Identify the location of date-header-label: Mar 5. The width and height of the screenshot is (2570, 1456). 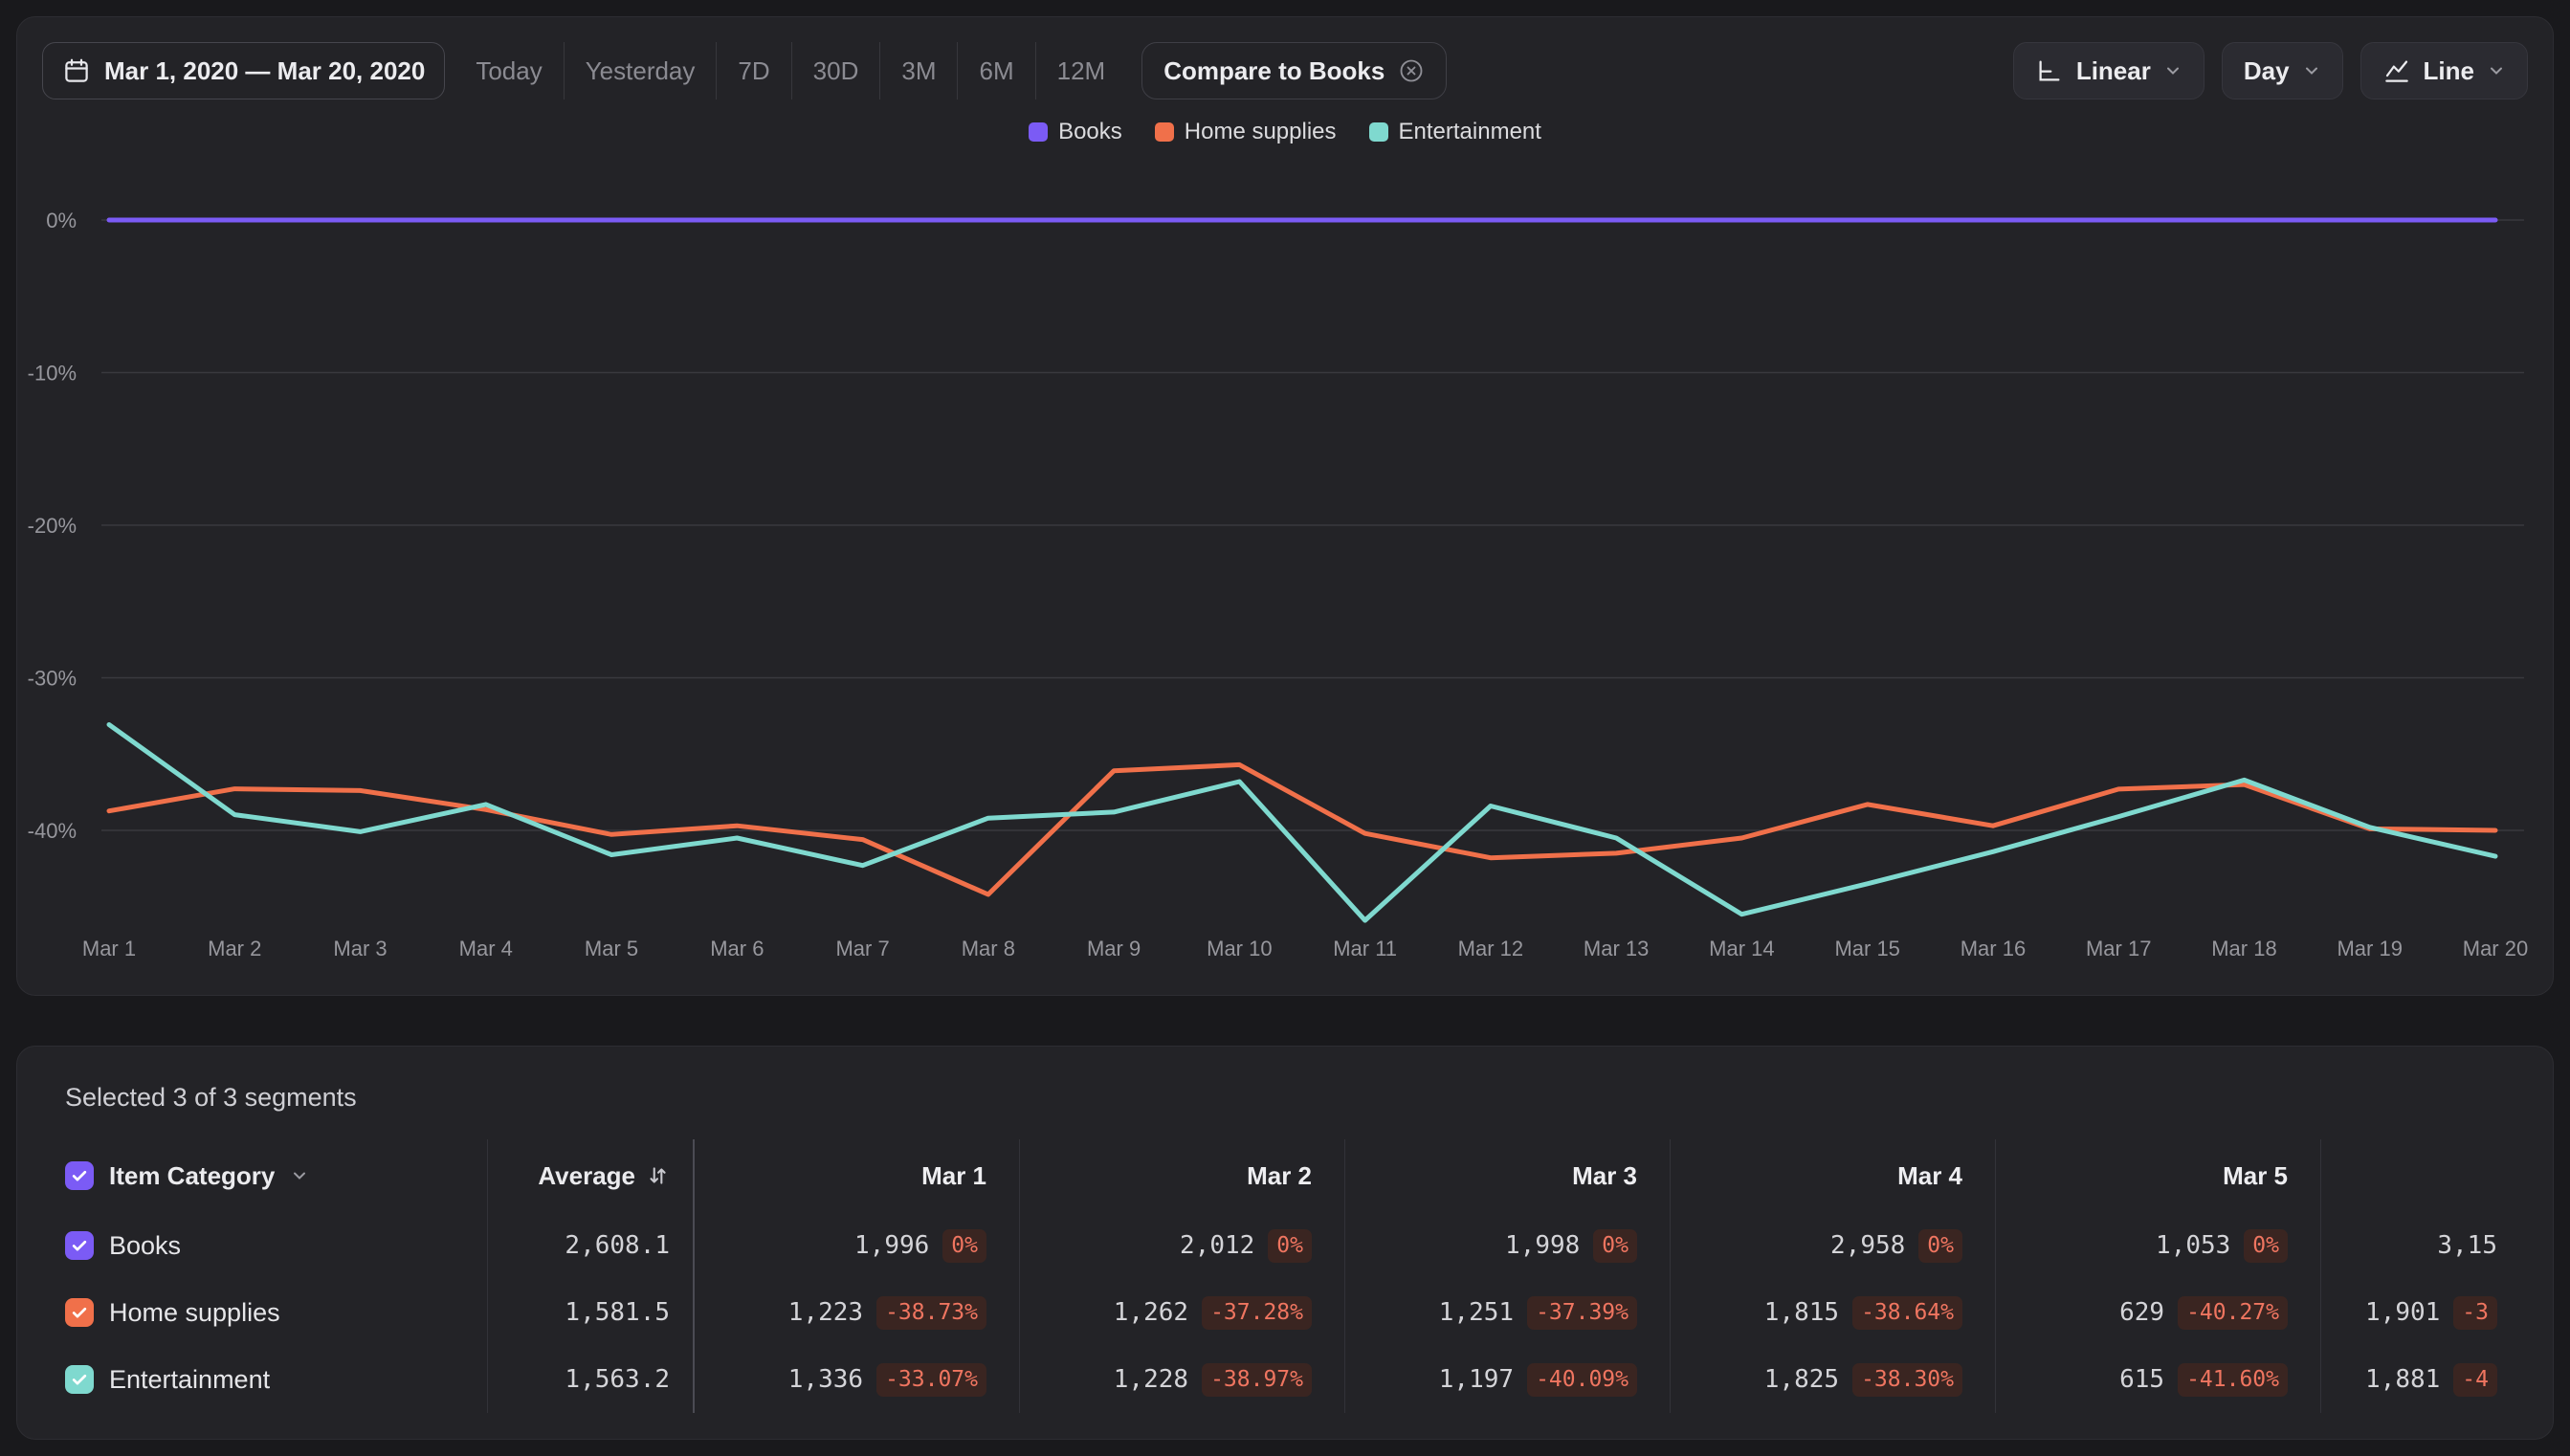
(2255, 1175).